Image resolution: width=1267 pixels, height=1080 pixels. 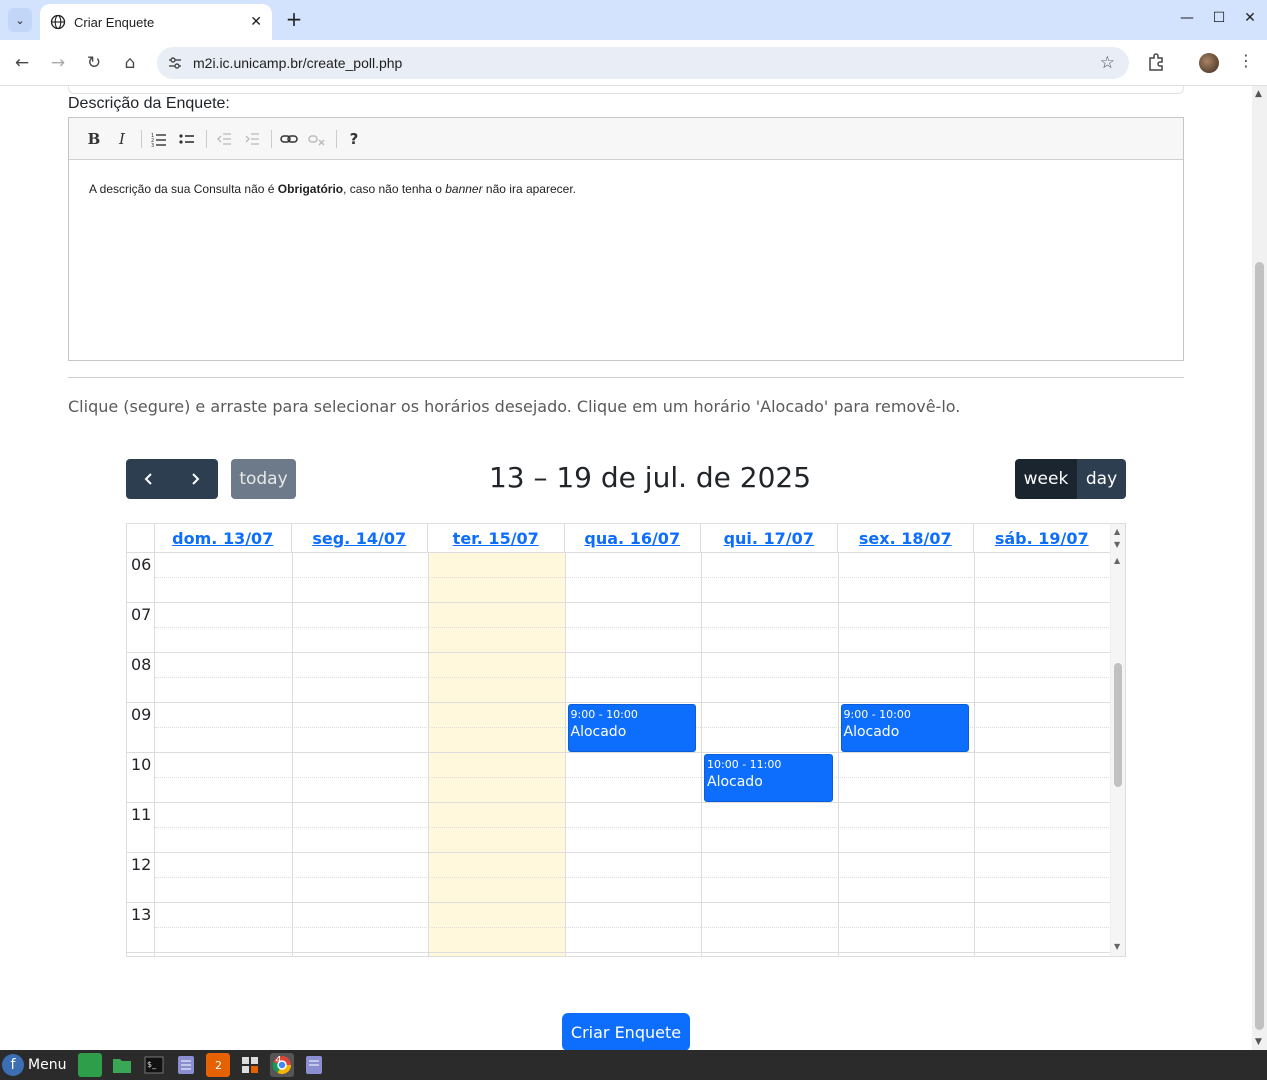 What do you see at coordinates (141, 614) in the screenshot?
I see `hour-label: 07` at bounding box center [141, 614].